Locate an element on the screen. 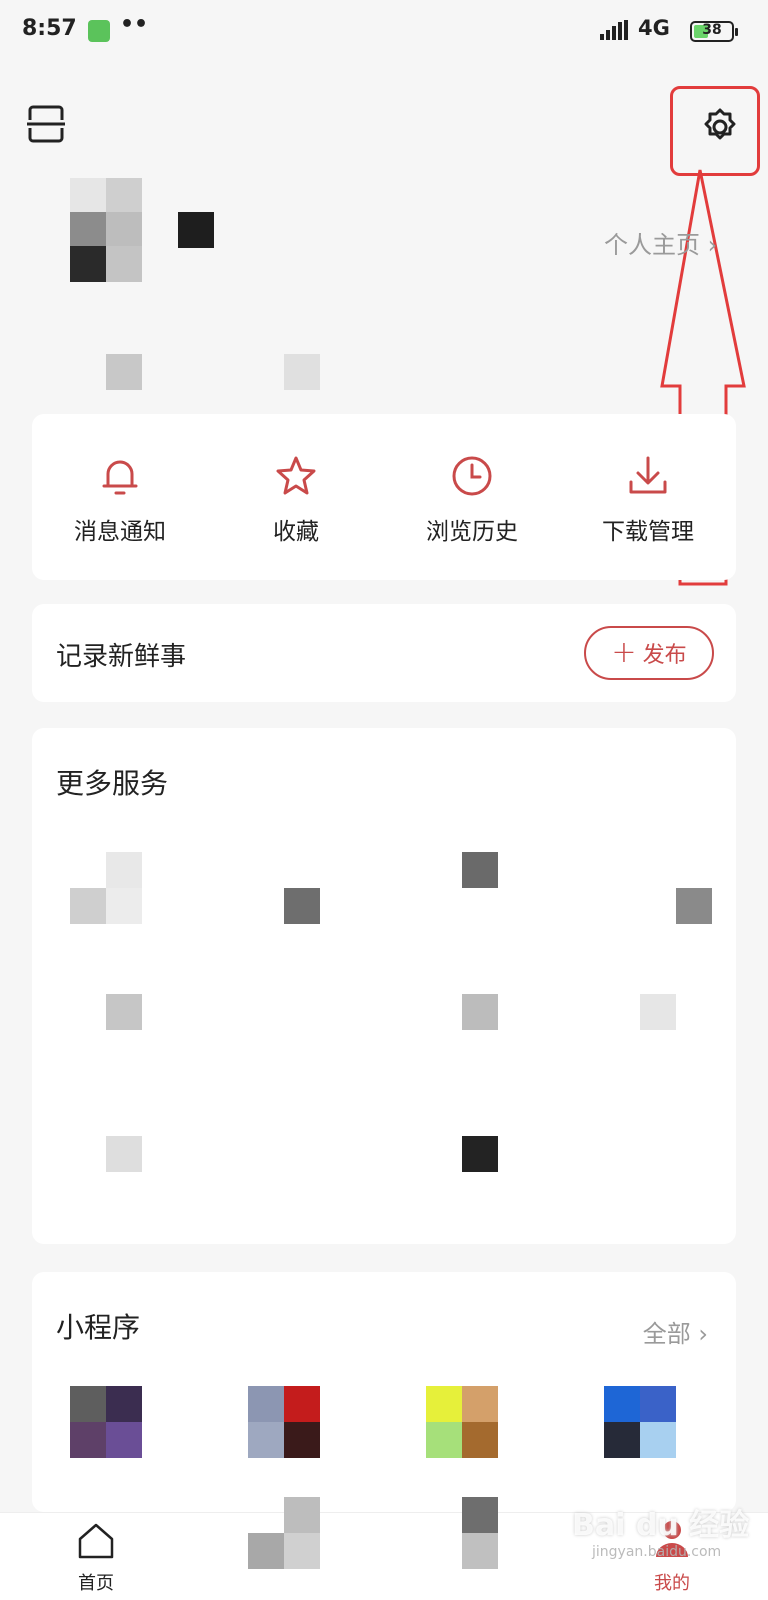 The image size is (768, 1600). clock-icon is located at coordinates (472, 476).